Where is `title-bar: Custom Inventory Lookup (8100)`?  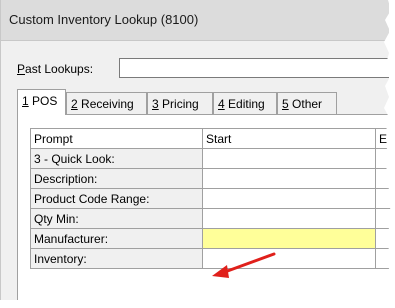
title-bar: Custom Inventory Lookup (8100) is located at coordinates (195, 20).